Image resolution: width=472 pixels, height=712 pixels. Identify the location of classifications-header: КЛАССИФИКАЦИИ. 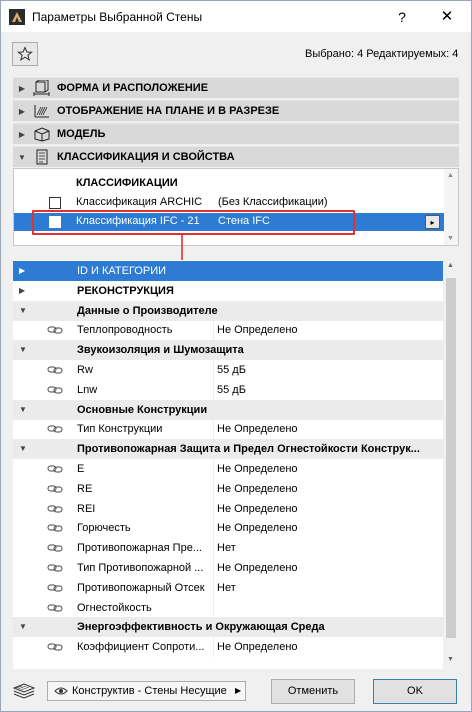
(127, 183).